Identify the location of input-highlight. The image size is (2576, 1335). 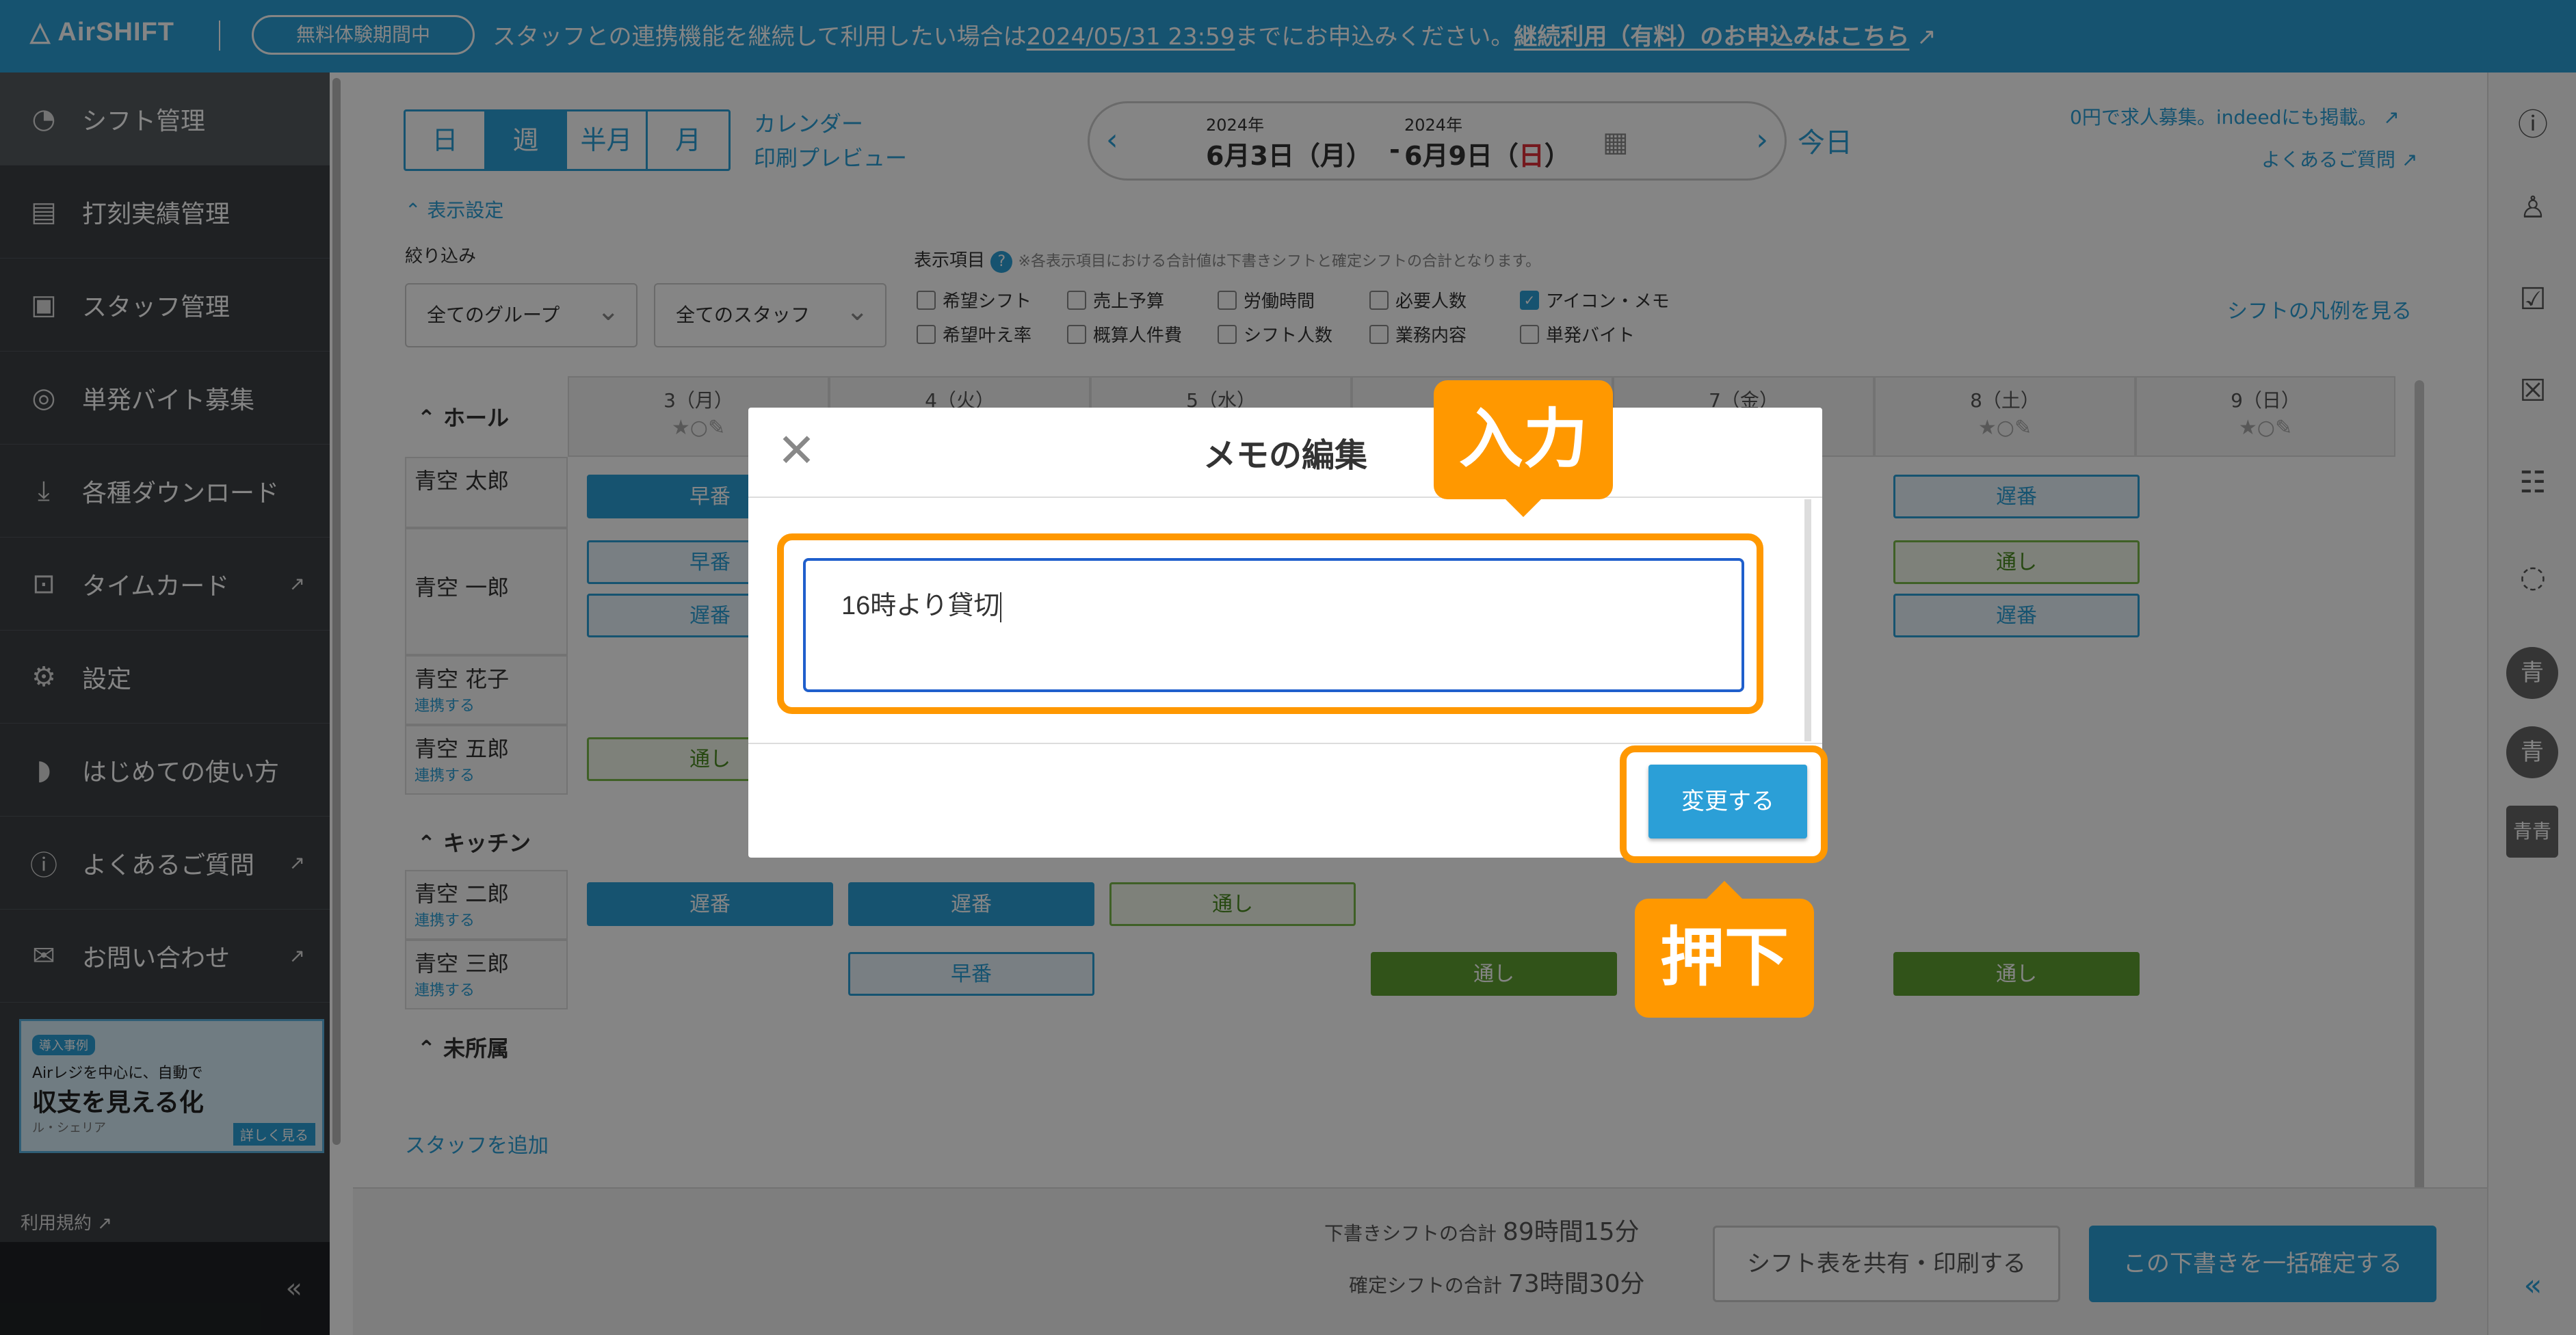
(1270, 623).